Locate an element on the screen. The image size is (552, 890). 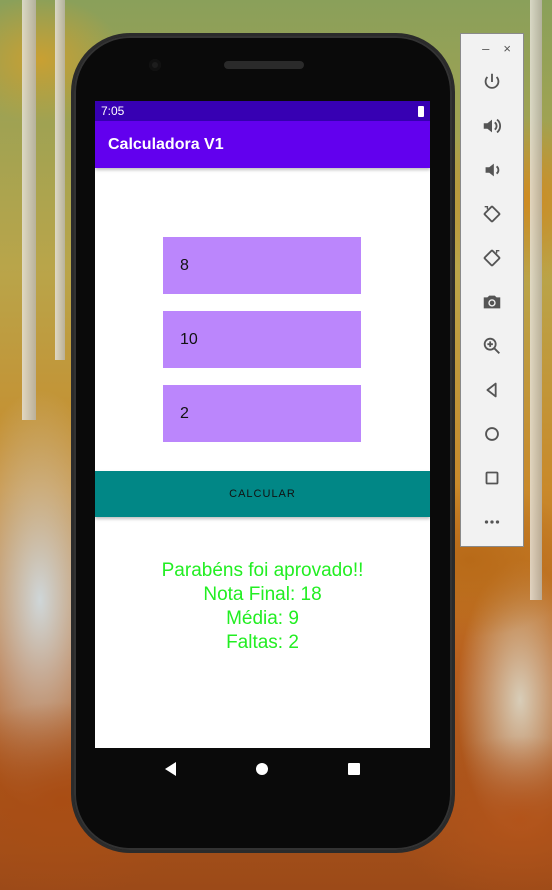
grade1-value: 8 is located at coordinates (184, 265).